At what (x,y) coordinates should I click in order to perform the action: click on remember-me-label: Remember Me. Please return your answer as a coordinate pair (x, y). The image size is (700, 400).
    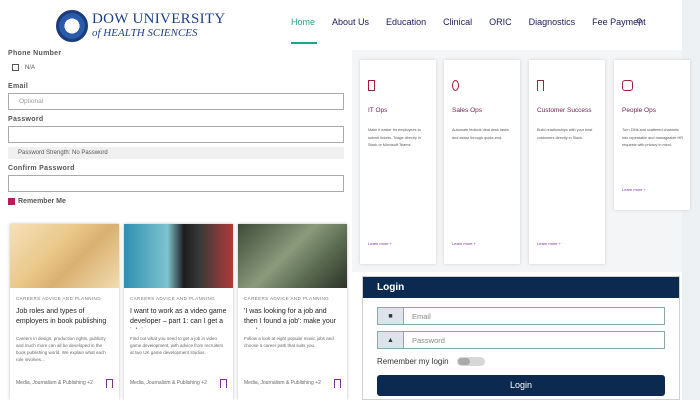
    Looking at the image, I should click on (42, 201).